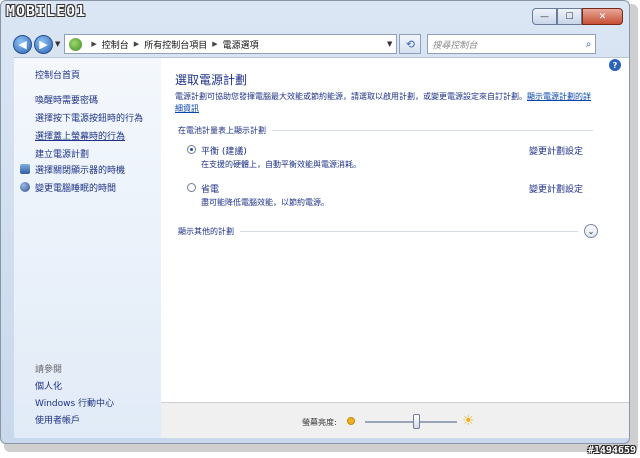 This screenshot has height=458, width=640. What do you see at coordinates (416, 421) in the screenshot?
I see `brightness-slider-thumb` at bounding box center [416, 421].